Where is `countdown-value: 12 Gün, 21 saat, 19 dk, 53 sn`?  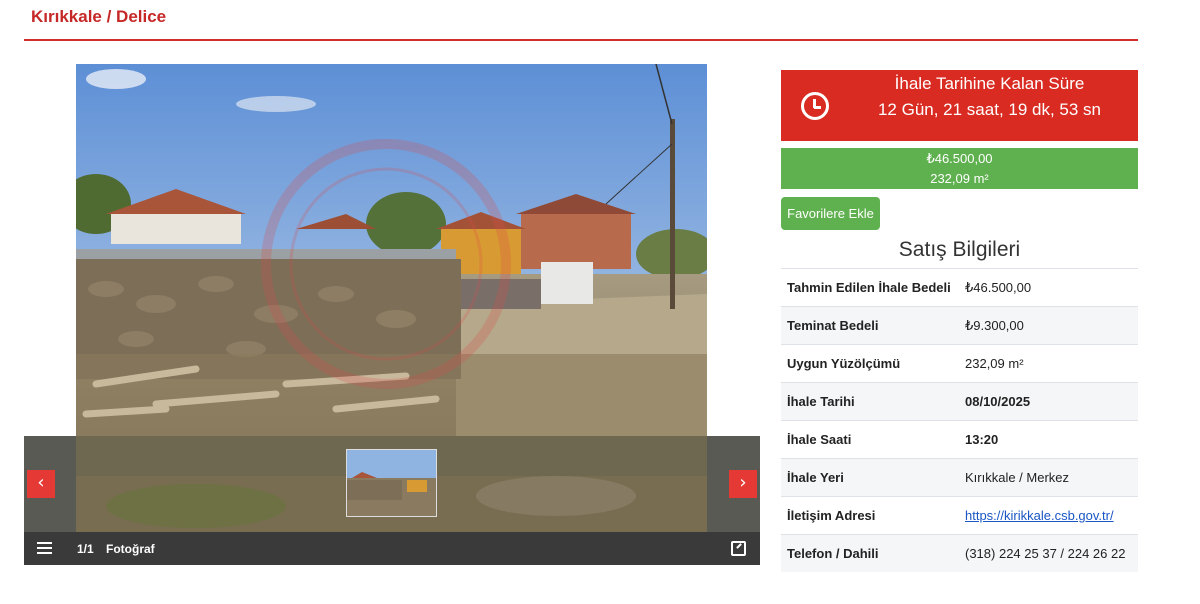 countdown-value: 12 Gün, 21 saat, 19 dk, 53 sn is located at coordinates (989, 109).